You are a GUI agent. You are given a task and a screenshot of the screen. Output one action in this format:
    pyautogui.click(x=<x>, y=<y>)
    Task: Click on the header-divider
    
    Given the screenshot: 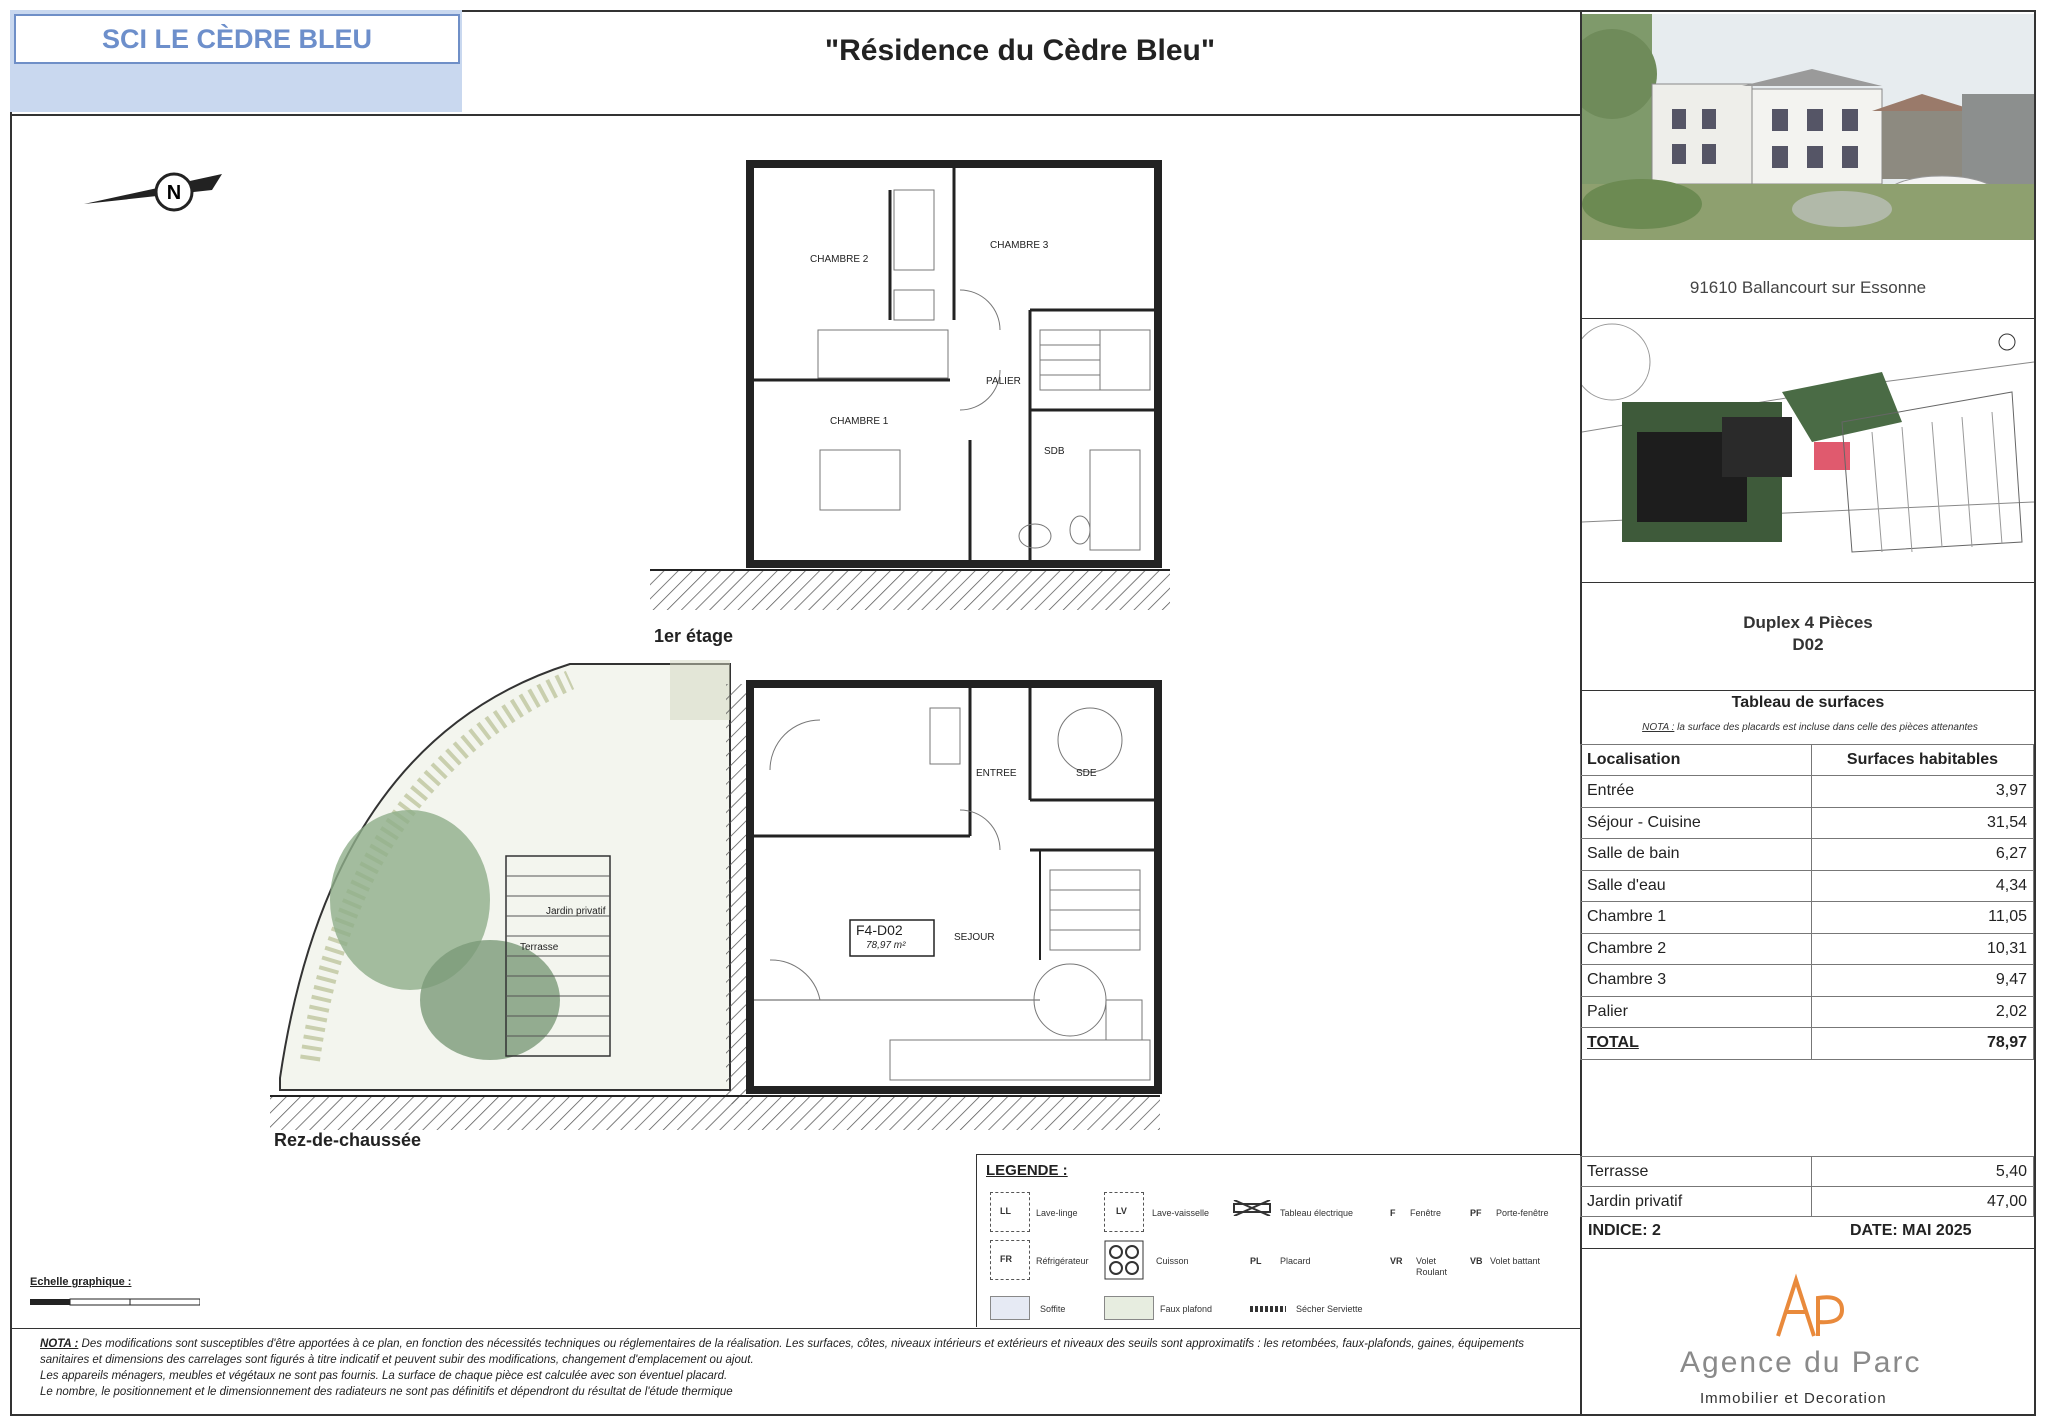 What is the action you would take?
    pyautogui.click(x=796, y=115)
    